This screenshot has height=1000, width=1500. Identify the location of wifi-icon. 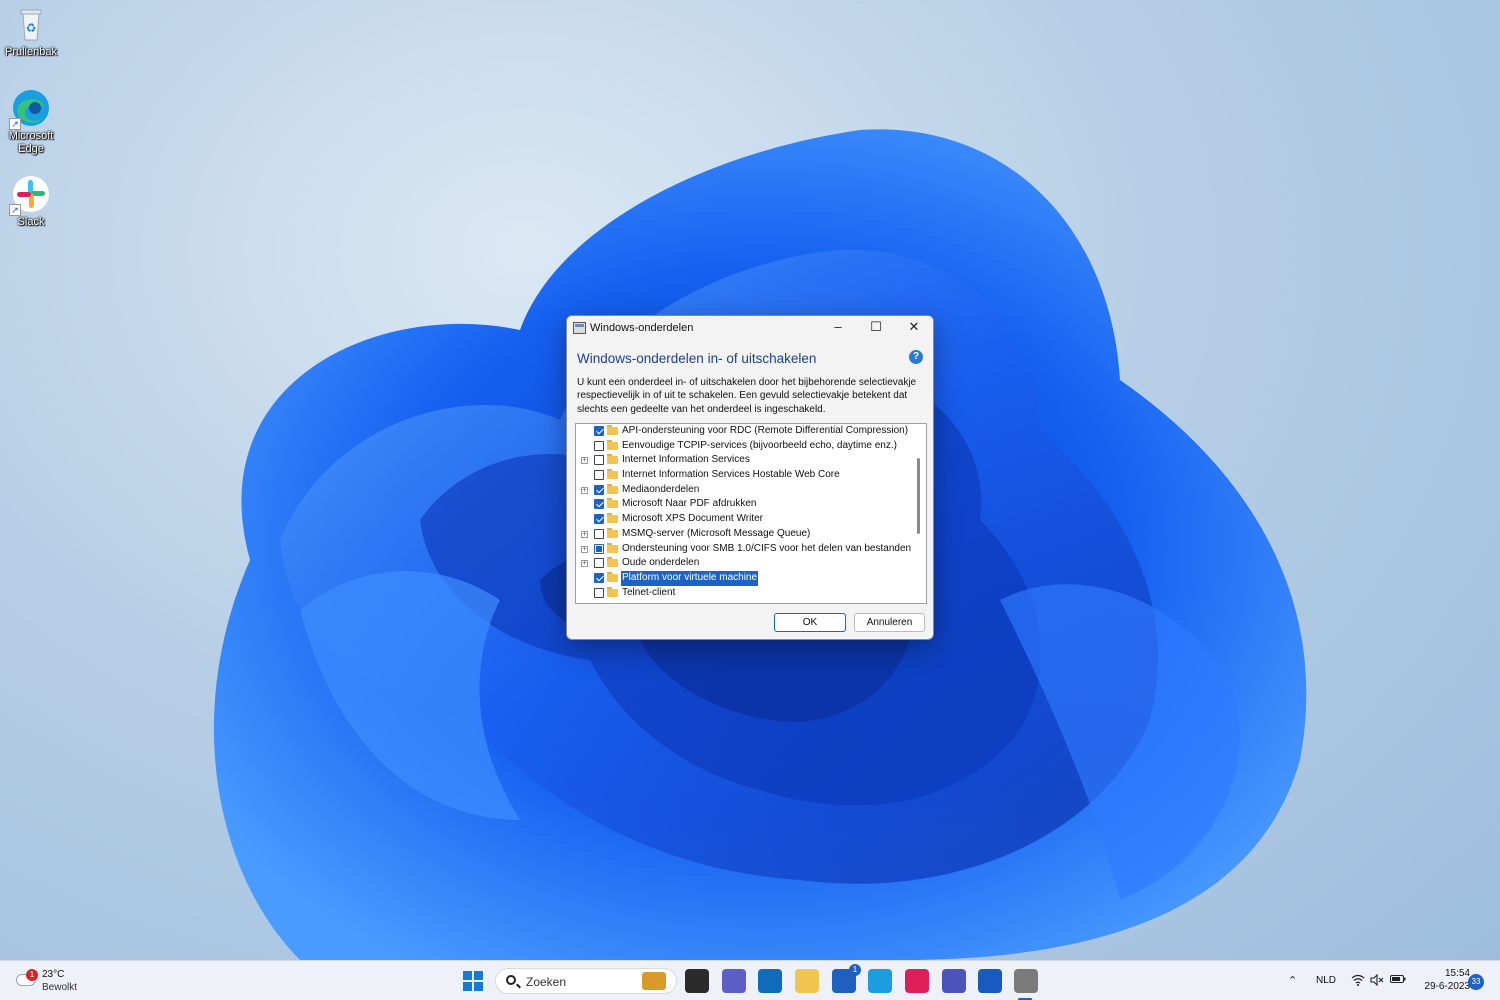
(1358, 981).